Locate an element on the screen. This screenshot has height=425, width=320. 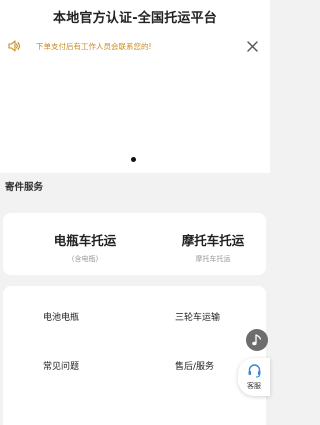
customer-service-button: 客服 is located at coordinates (254, 377).